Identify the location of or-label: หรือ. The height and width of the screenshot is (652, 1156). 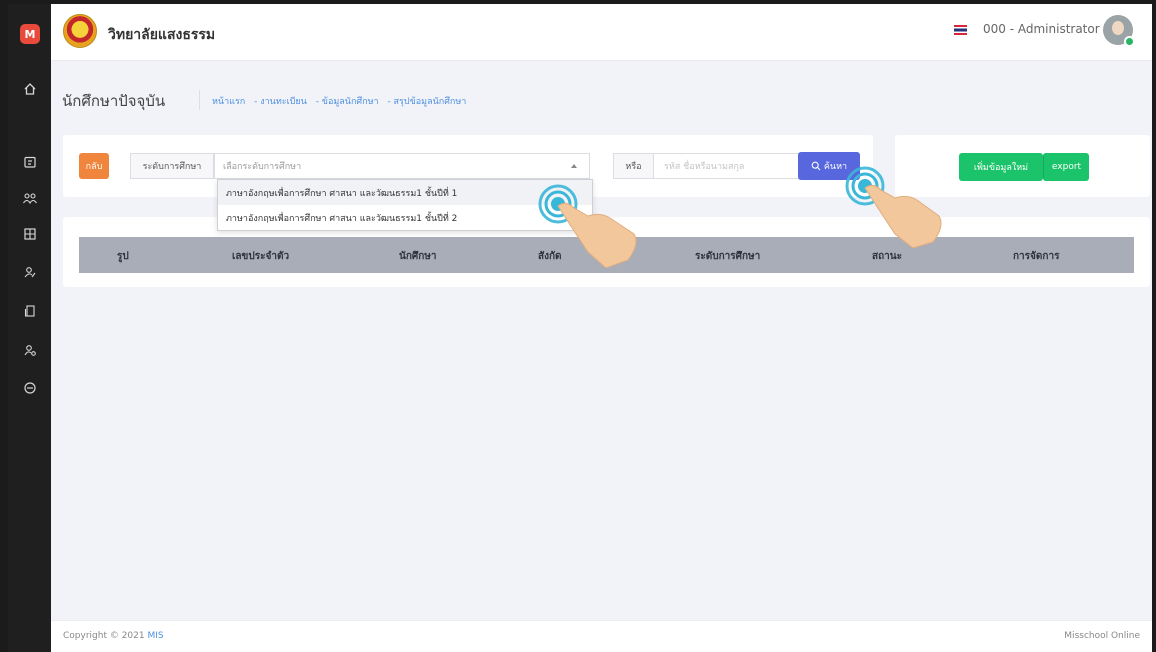
(633, 166).